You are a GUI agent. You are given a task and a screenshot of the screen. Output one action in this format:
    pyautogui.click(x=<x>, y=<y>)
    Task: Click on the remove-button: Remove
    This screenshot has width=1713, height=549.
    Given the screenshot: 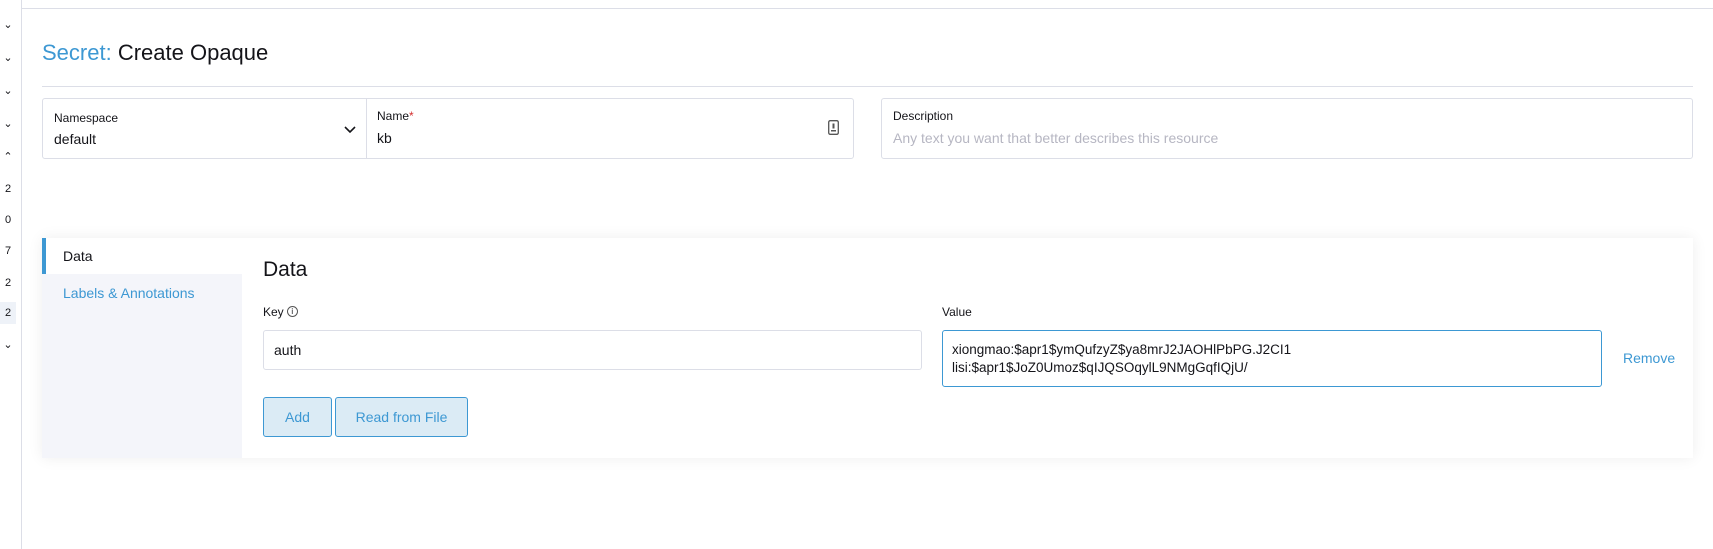 What is the action you would take?
    pyautogui.click(x=1649, y=358)
    